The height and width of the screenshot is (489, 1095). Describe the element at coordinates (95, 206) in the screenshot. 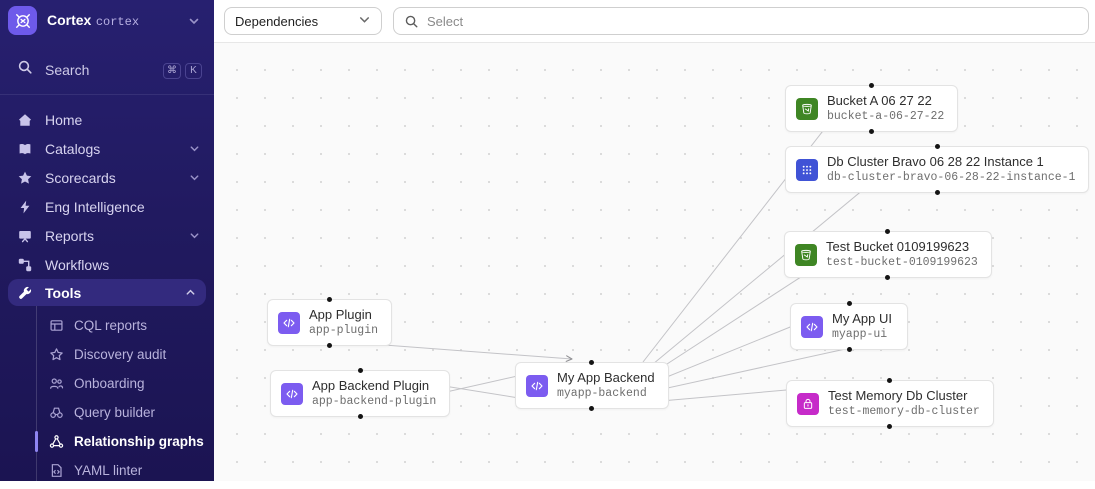

I see `sidebar-item-label: Eng Intelligence` at that location.